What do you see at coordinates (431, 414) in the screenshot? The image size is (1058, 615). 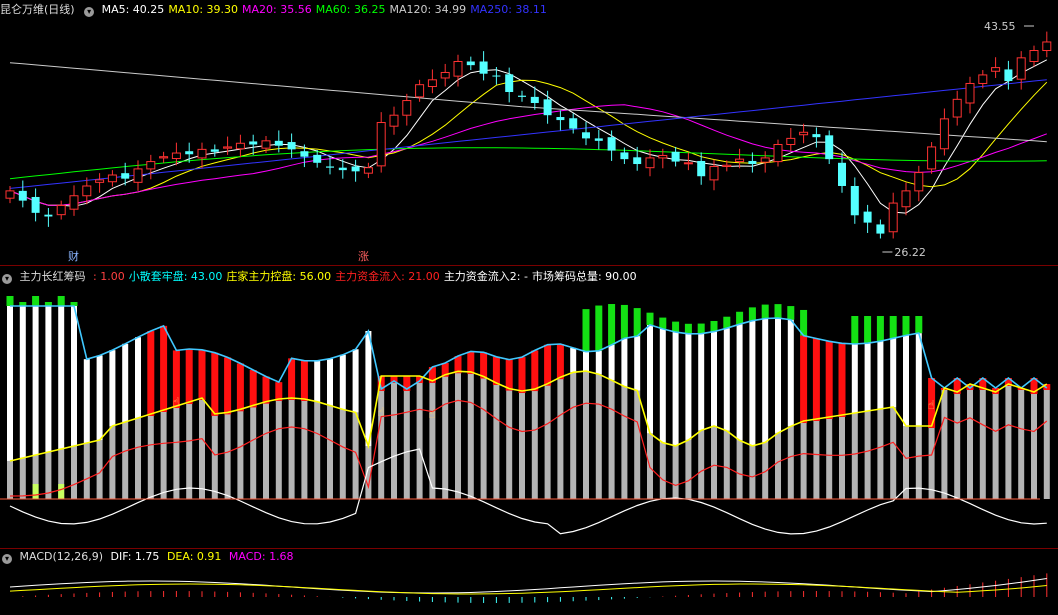 I see `hand-pointer-icon: ☝` at bounding box center [431, 414].